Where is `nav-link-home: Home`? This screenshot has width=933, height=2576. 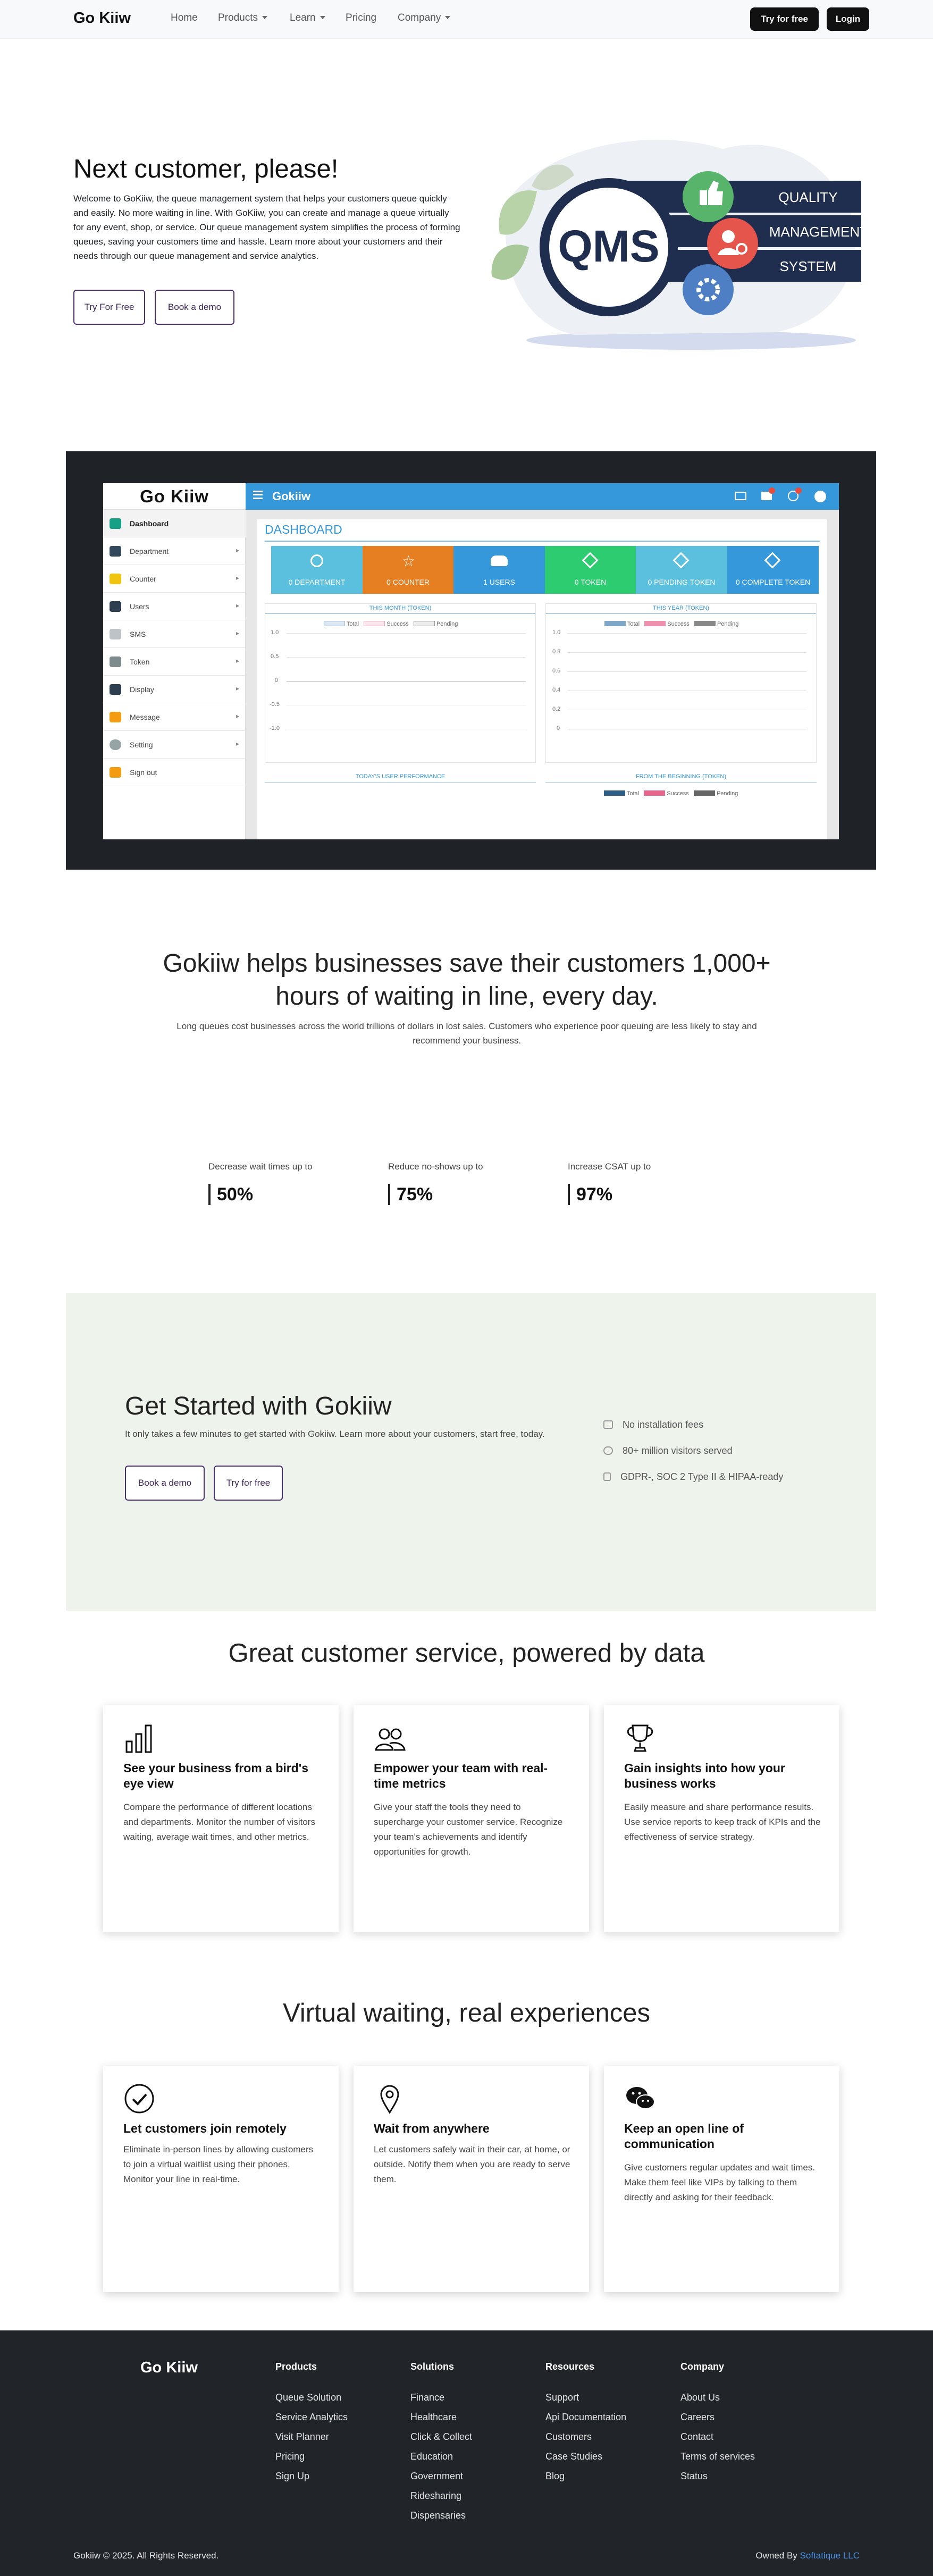
nav-link-home: Home is located at coordinates (184, 18).